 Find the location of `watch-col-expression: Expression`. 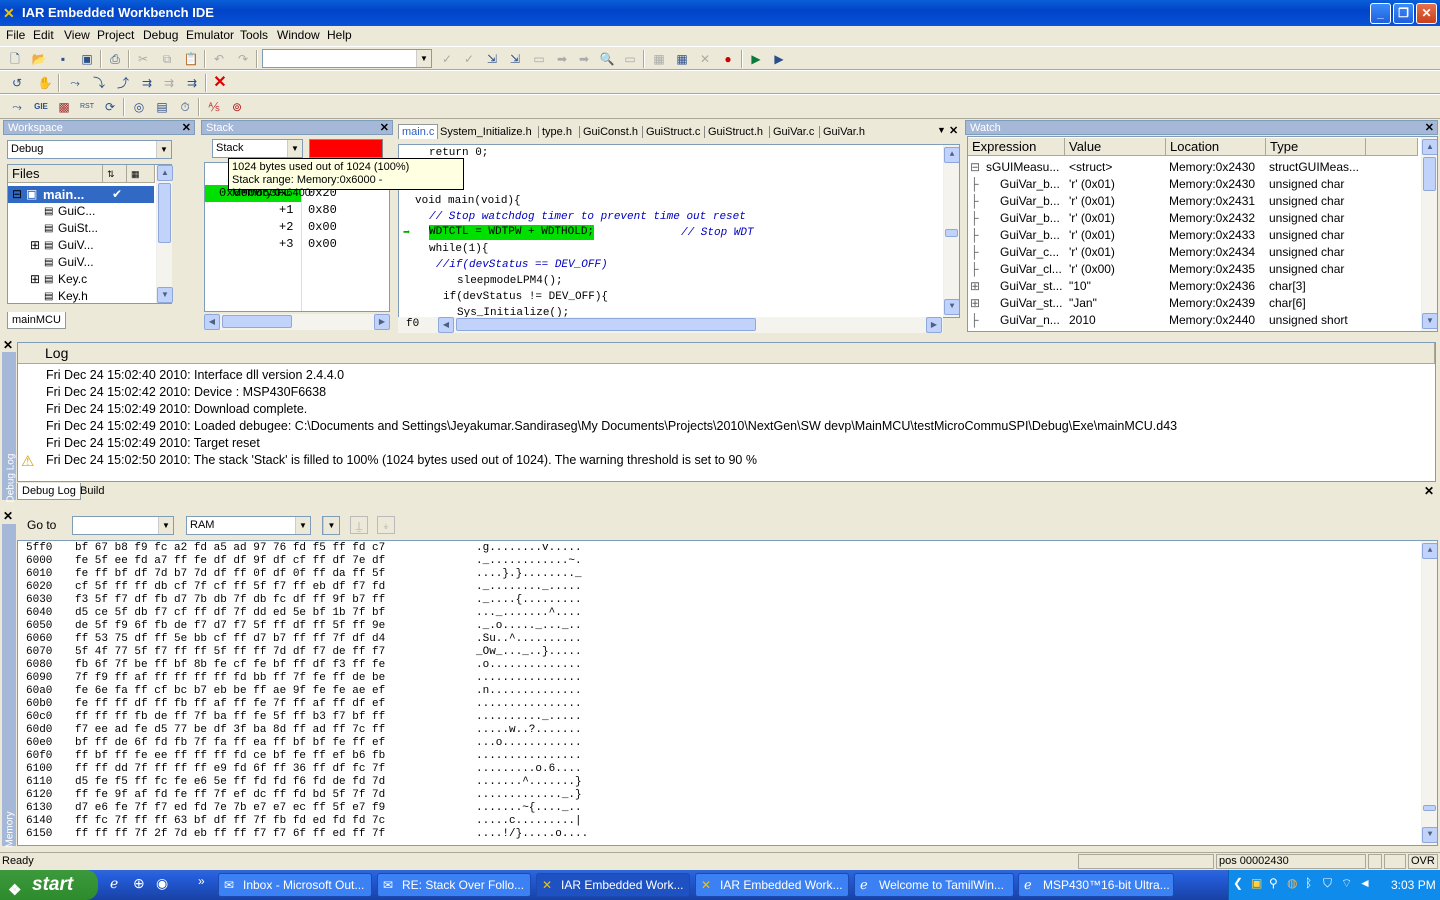

watch-col-expression: Expression is located at coordinates (1016, 147).